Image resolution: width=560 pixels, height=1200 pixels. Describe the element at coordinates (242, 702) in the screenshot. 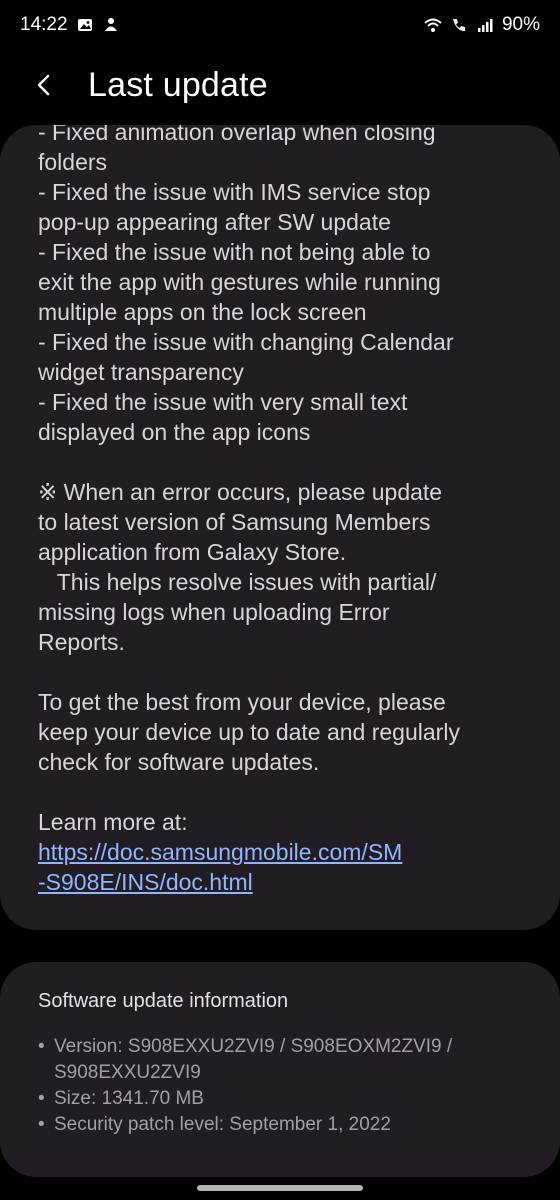

I see `notes-line: To get the best from your device, please` at that location.